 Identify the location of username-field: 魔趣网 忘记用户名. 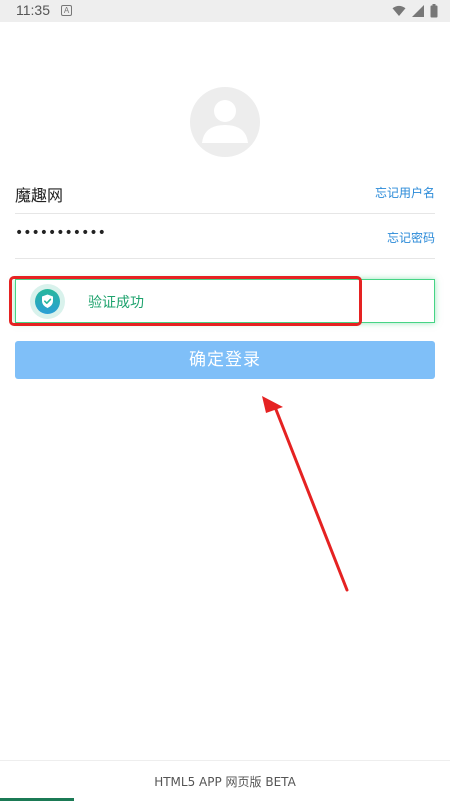
(225, 192).